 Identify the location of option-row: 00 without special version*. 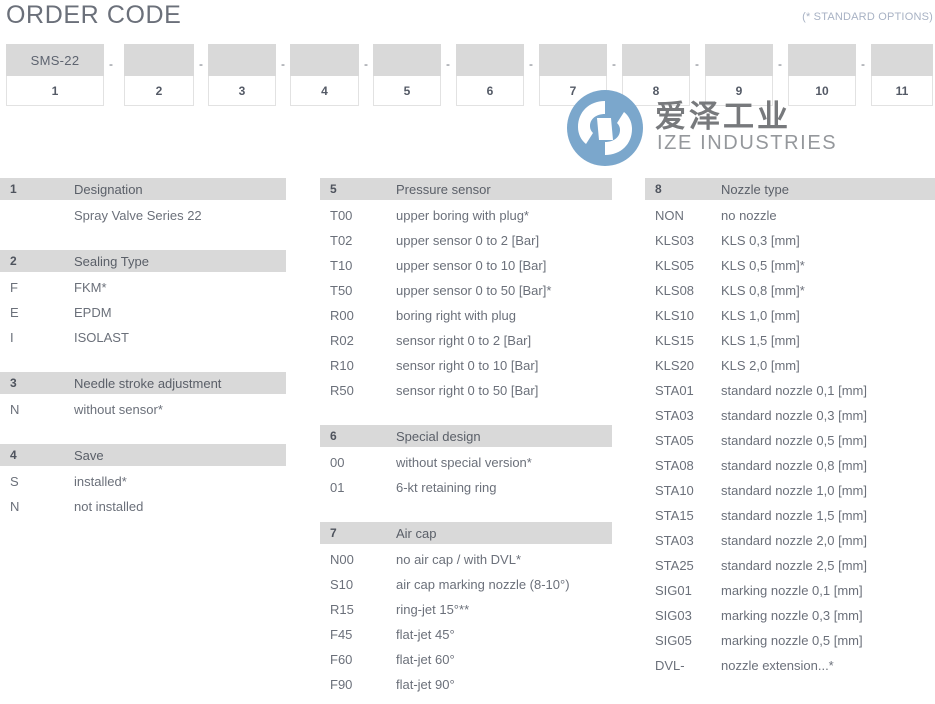
(466, 462).